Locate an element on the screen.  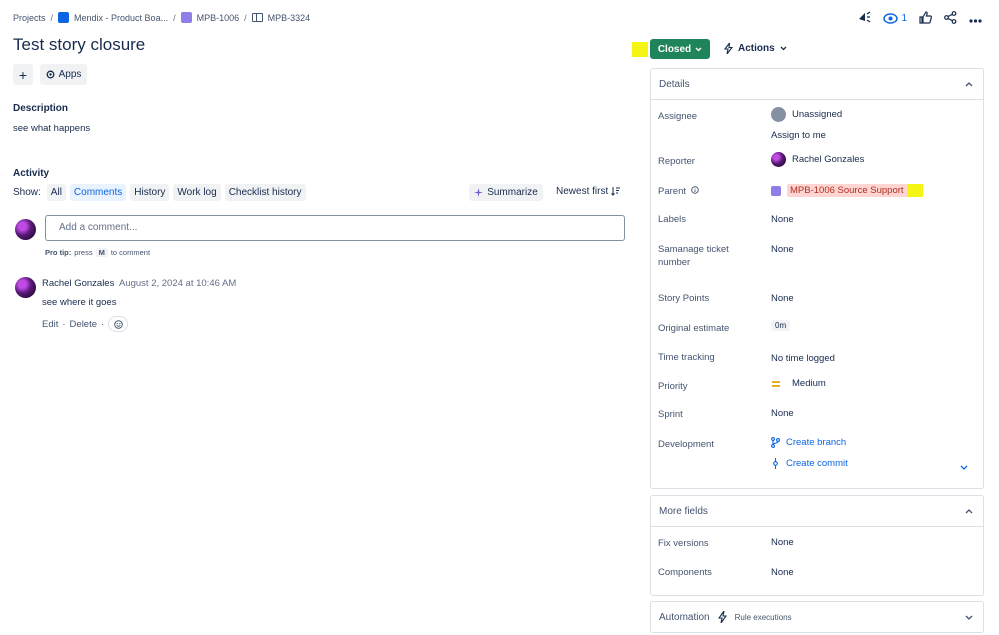
priority-field: Medium is located at coordinates (798, 383).